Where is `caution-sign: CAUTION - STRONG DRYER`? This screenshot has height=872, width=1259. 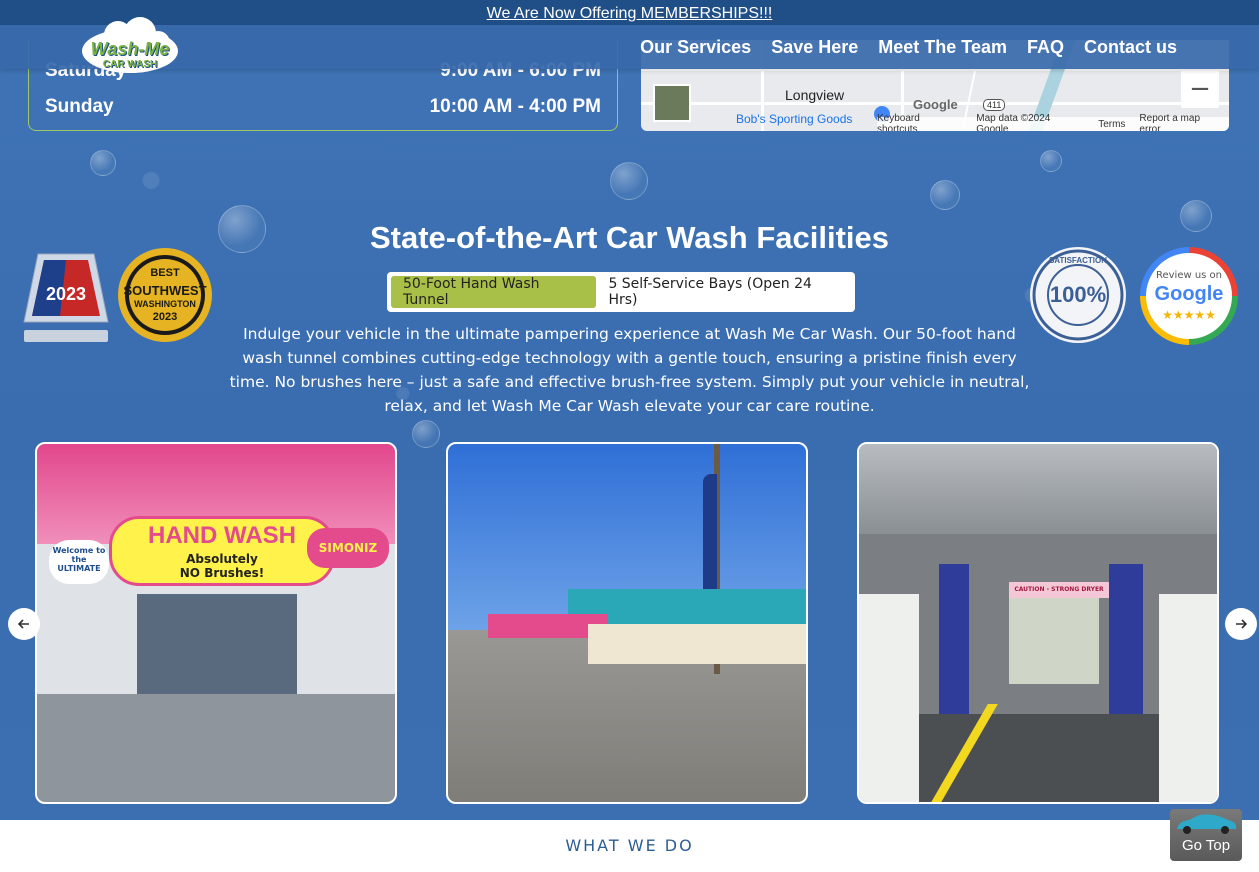
caution-sign: CAUTION - STRONG DRYER is located at coordinates (1059, 590).